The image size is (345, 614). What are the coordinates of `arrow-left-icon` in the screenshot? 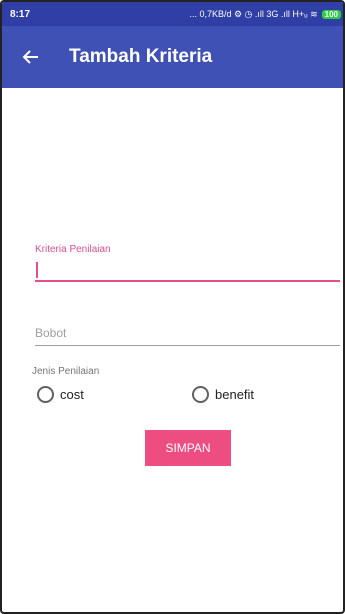 It's located at (30, 57).